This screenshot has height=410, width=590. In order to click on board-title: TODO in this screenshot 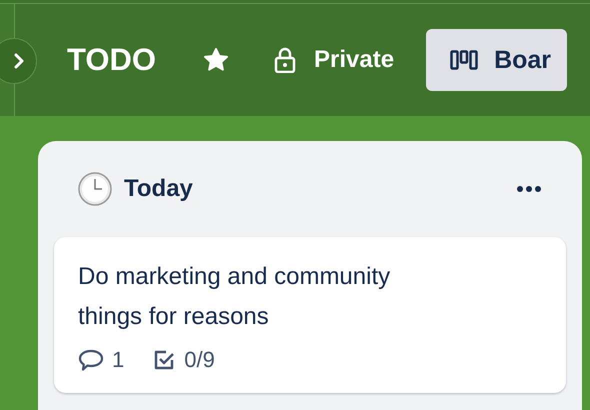, I will do `click(111, 60)`.